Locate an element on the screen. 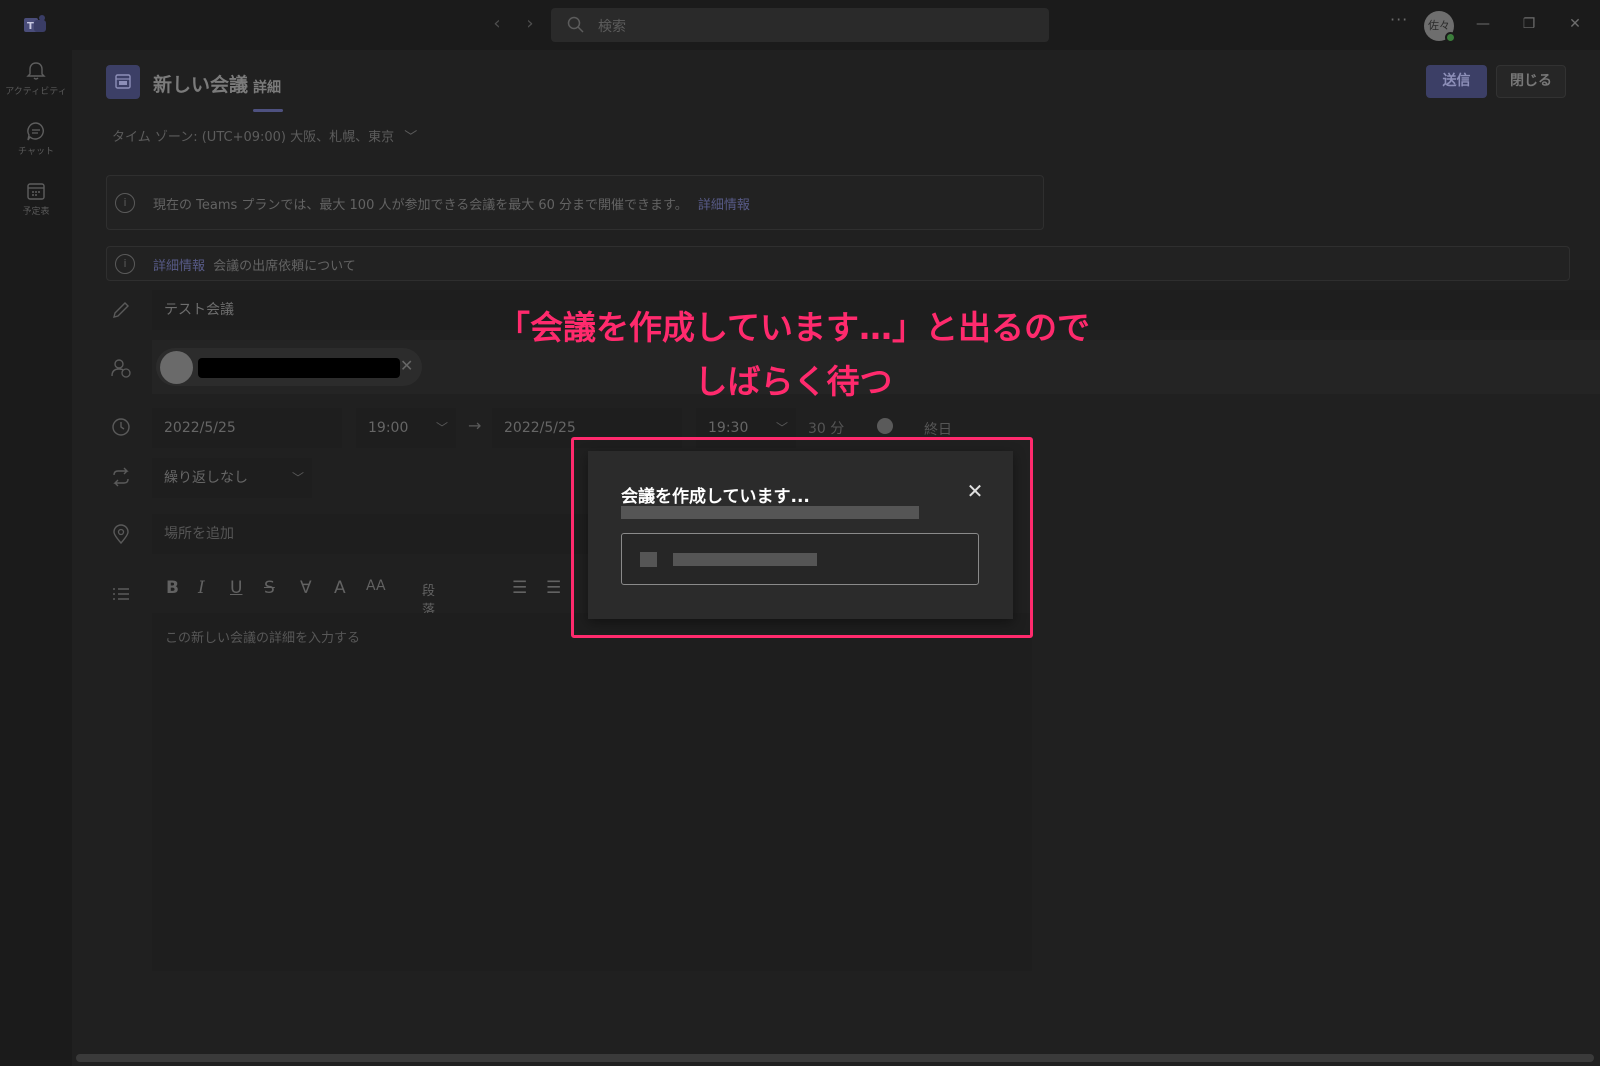  clock-icon is located at coordinates (121, 427).